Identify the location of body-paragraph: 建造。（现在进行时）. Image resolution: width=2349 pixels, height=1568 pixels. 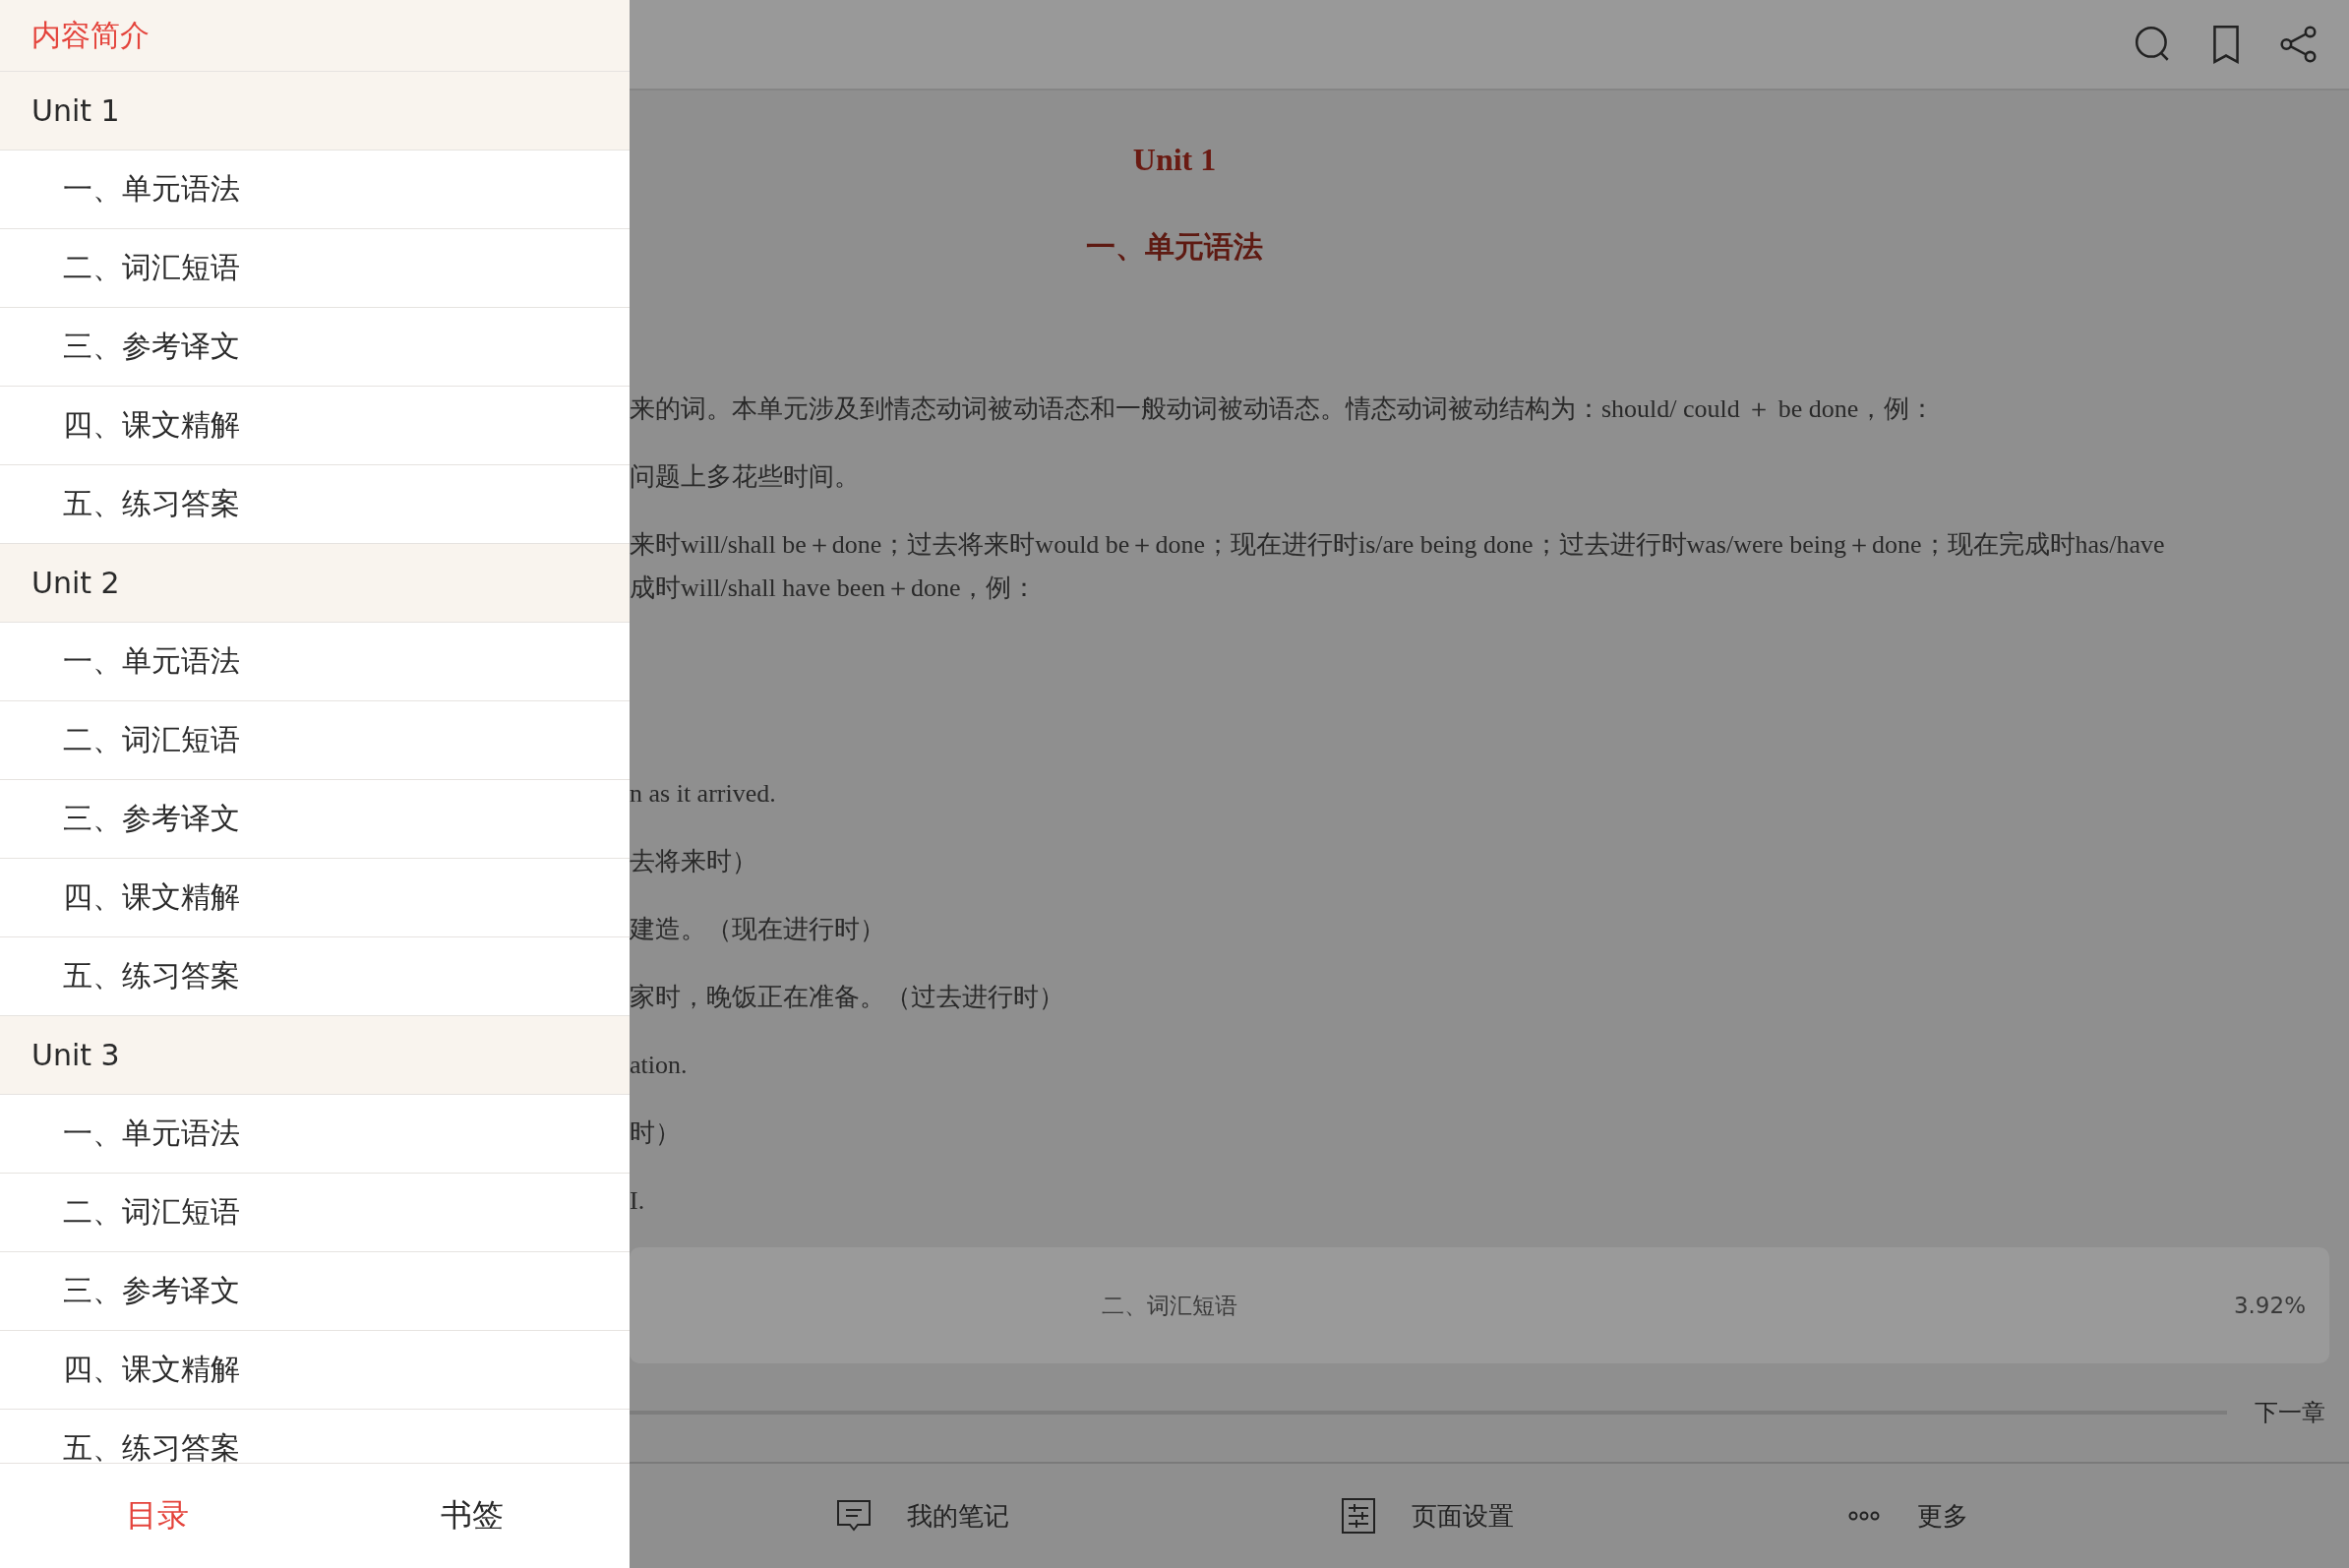
(758, 930).